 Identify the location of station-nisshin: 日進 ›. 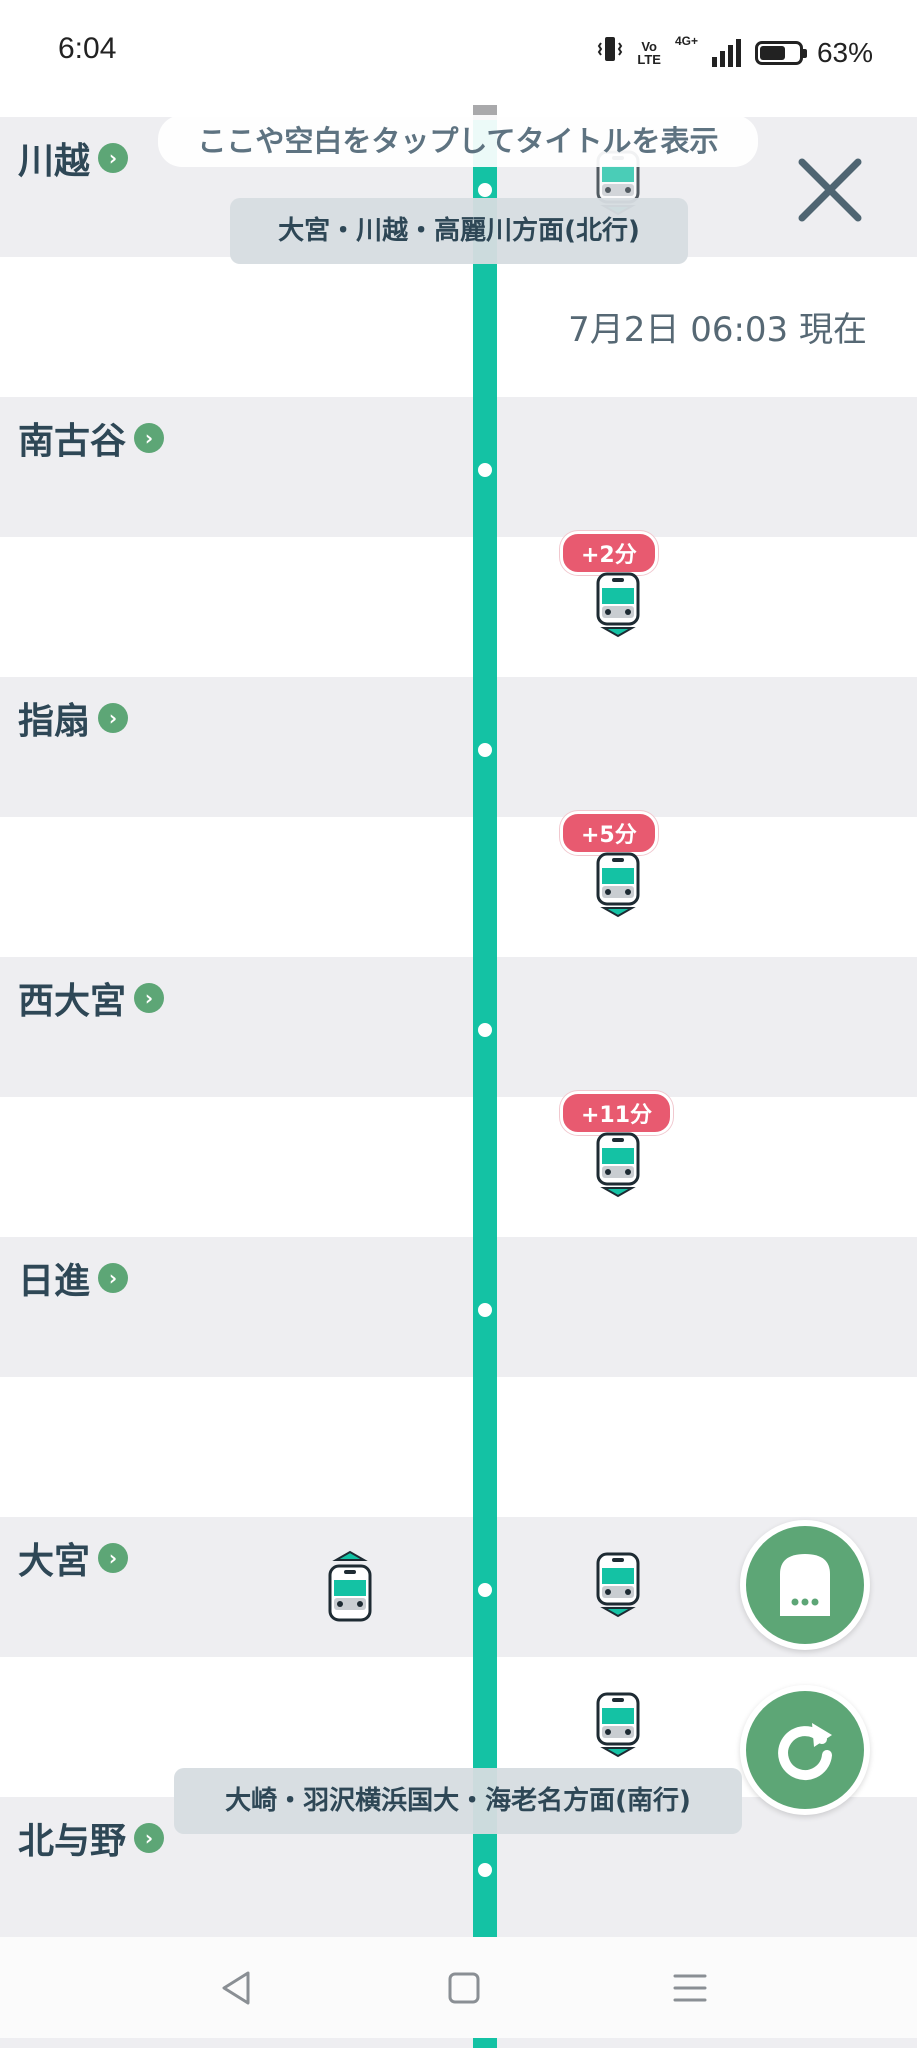
(73, 1278).